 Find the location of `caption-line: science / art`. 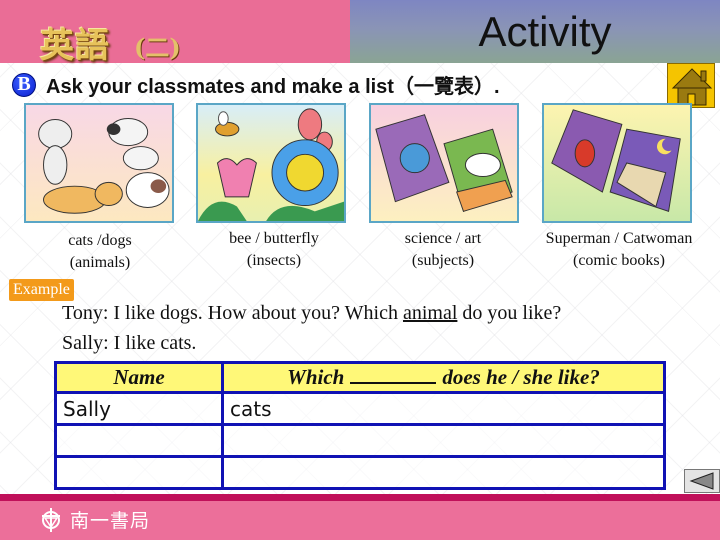

caption-line: science / art is located at coordinates (443, 238).